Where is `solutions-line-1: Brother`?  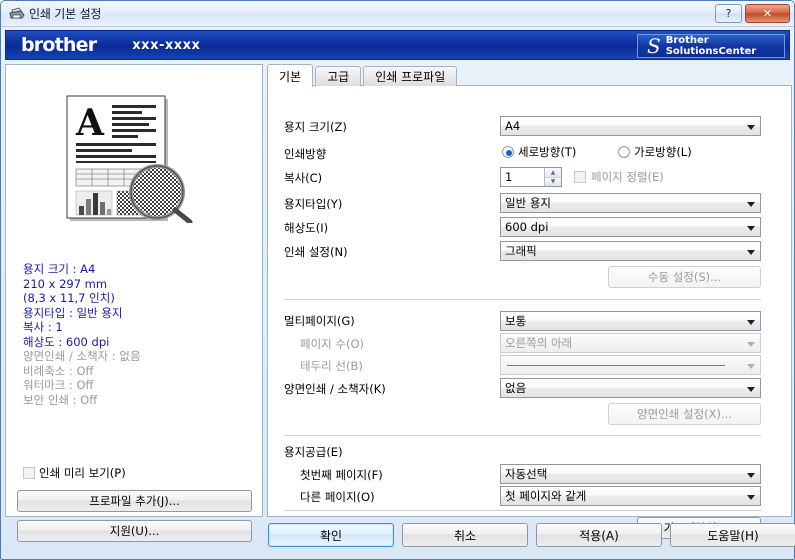 solutions-line-1: Brother is located at coordinates (687, 40).